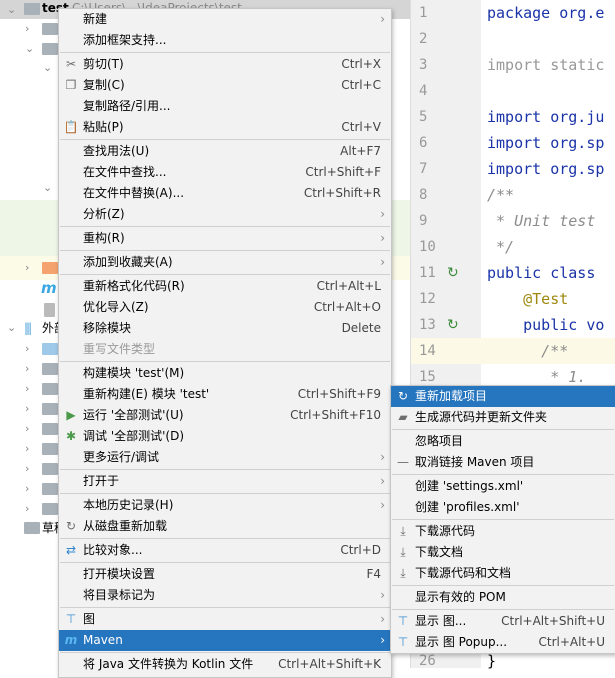 The image size is (615, 678). What do you see at coordinates (225, 85) in the screenshot?
I see `menu-item-c: ❐ 复制(C) Ctrl+C` at bounding box center [225, 85].